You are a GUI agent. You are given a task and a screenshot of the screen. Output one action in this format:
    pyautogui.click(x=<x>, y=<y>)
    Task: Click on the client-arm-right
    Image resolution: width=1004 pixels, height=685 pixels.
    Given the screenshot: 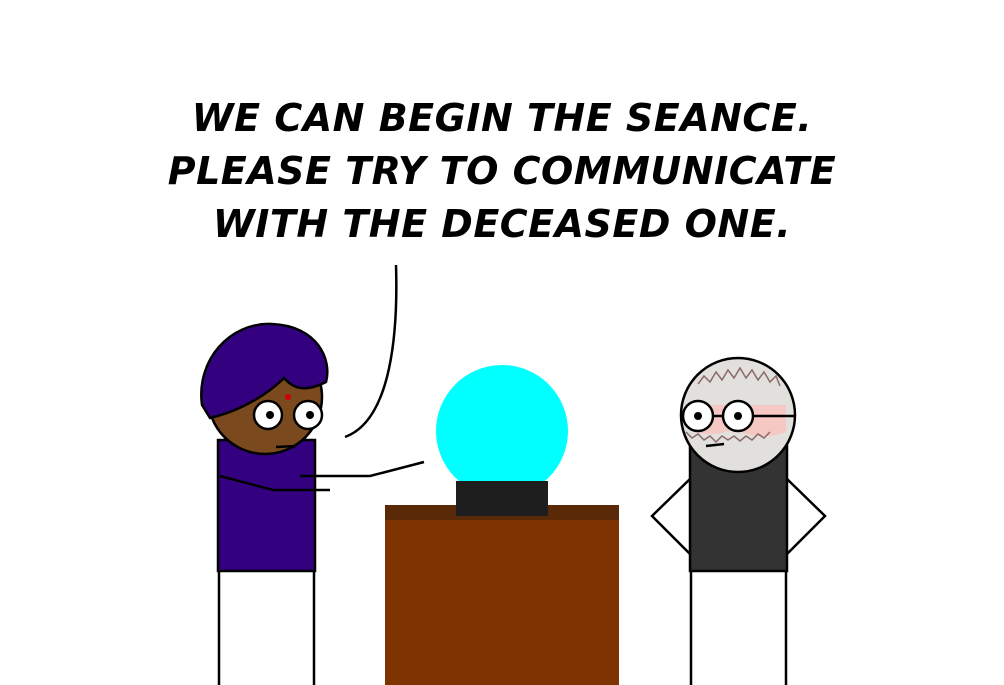 What is the action you would take?
    pyautogui.click(x=806, y=516)
    